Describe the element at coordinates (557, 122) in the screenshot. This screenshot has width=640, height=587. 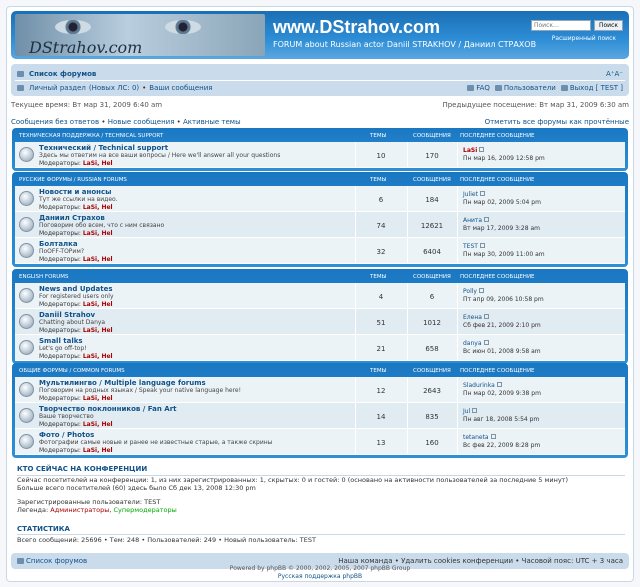
I see `mark-all-read-link: Отметить все форумы как прочтённые` at that location.